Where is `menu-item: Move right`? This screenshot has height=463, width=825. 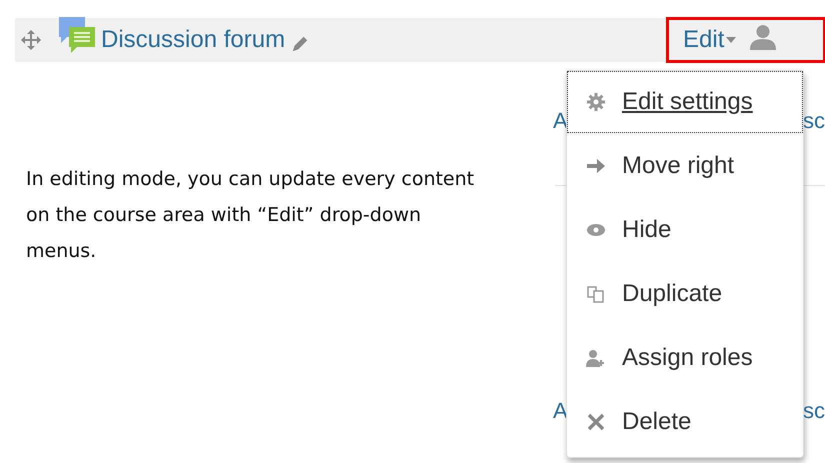 menu-item: Move right is located at coordinates (685, 166).